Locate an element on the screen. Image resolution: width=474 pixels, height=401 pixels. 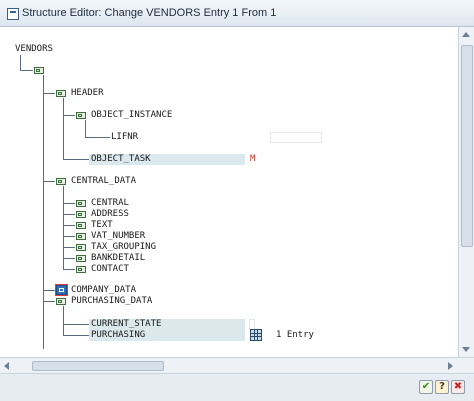
tree-node-header: HEADER is located at coordinates (87, 93).